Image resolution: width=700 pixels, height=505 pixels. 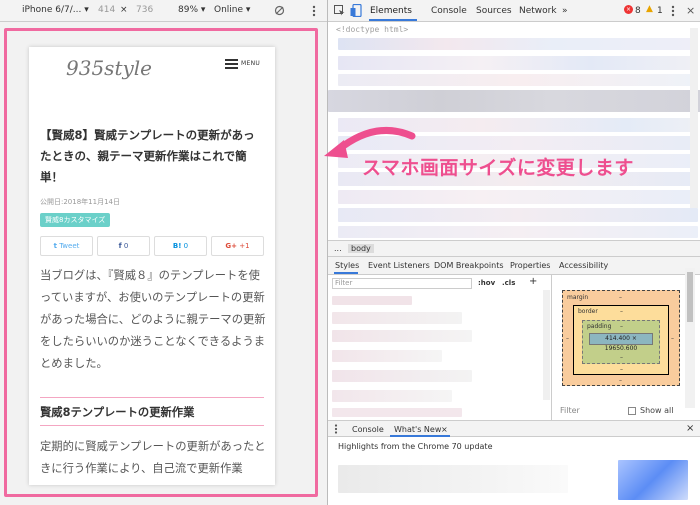 I want to click on network-select: Online ▾, so click(x=232, y=10).